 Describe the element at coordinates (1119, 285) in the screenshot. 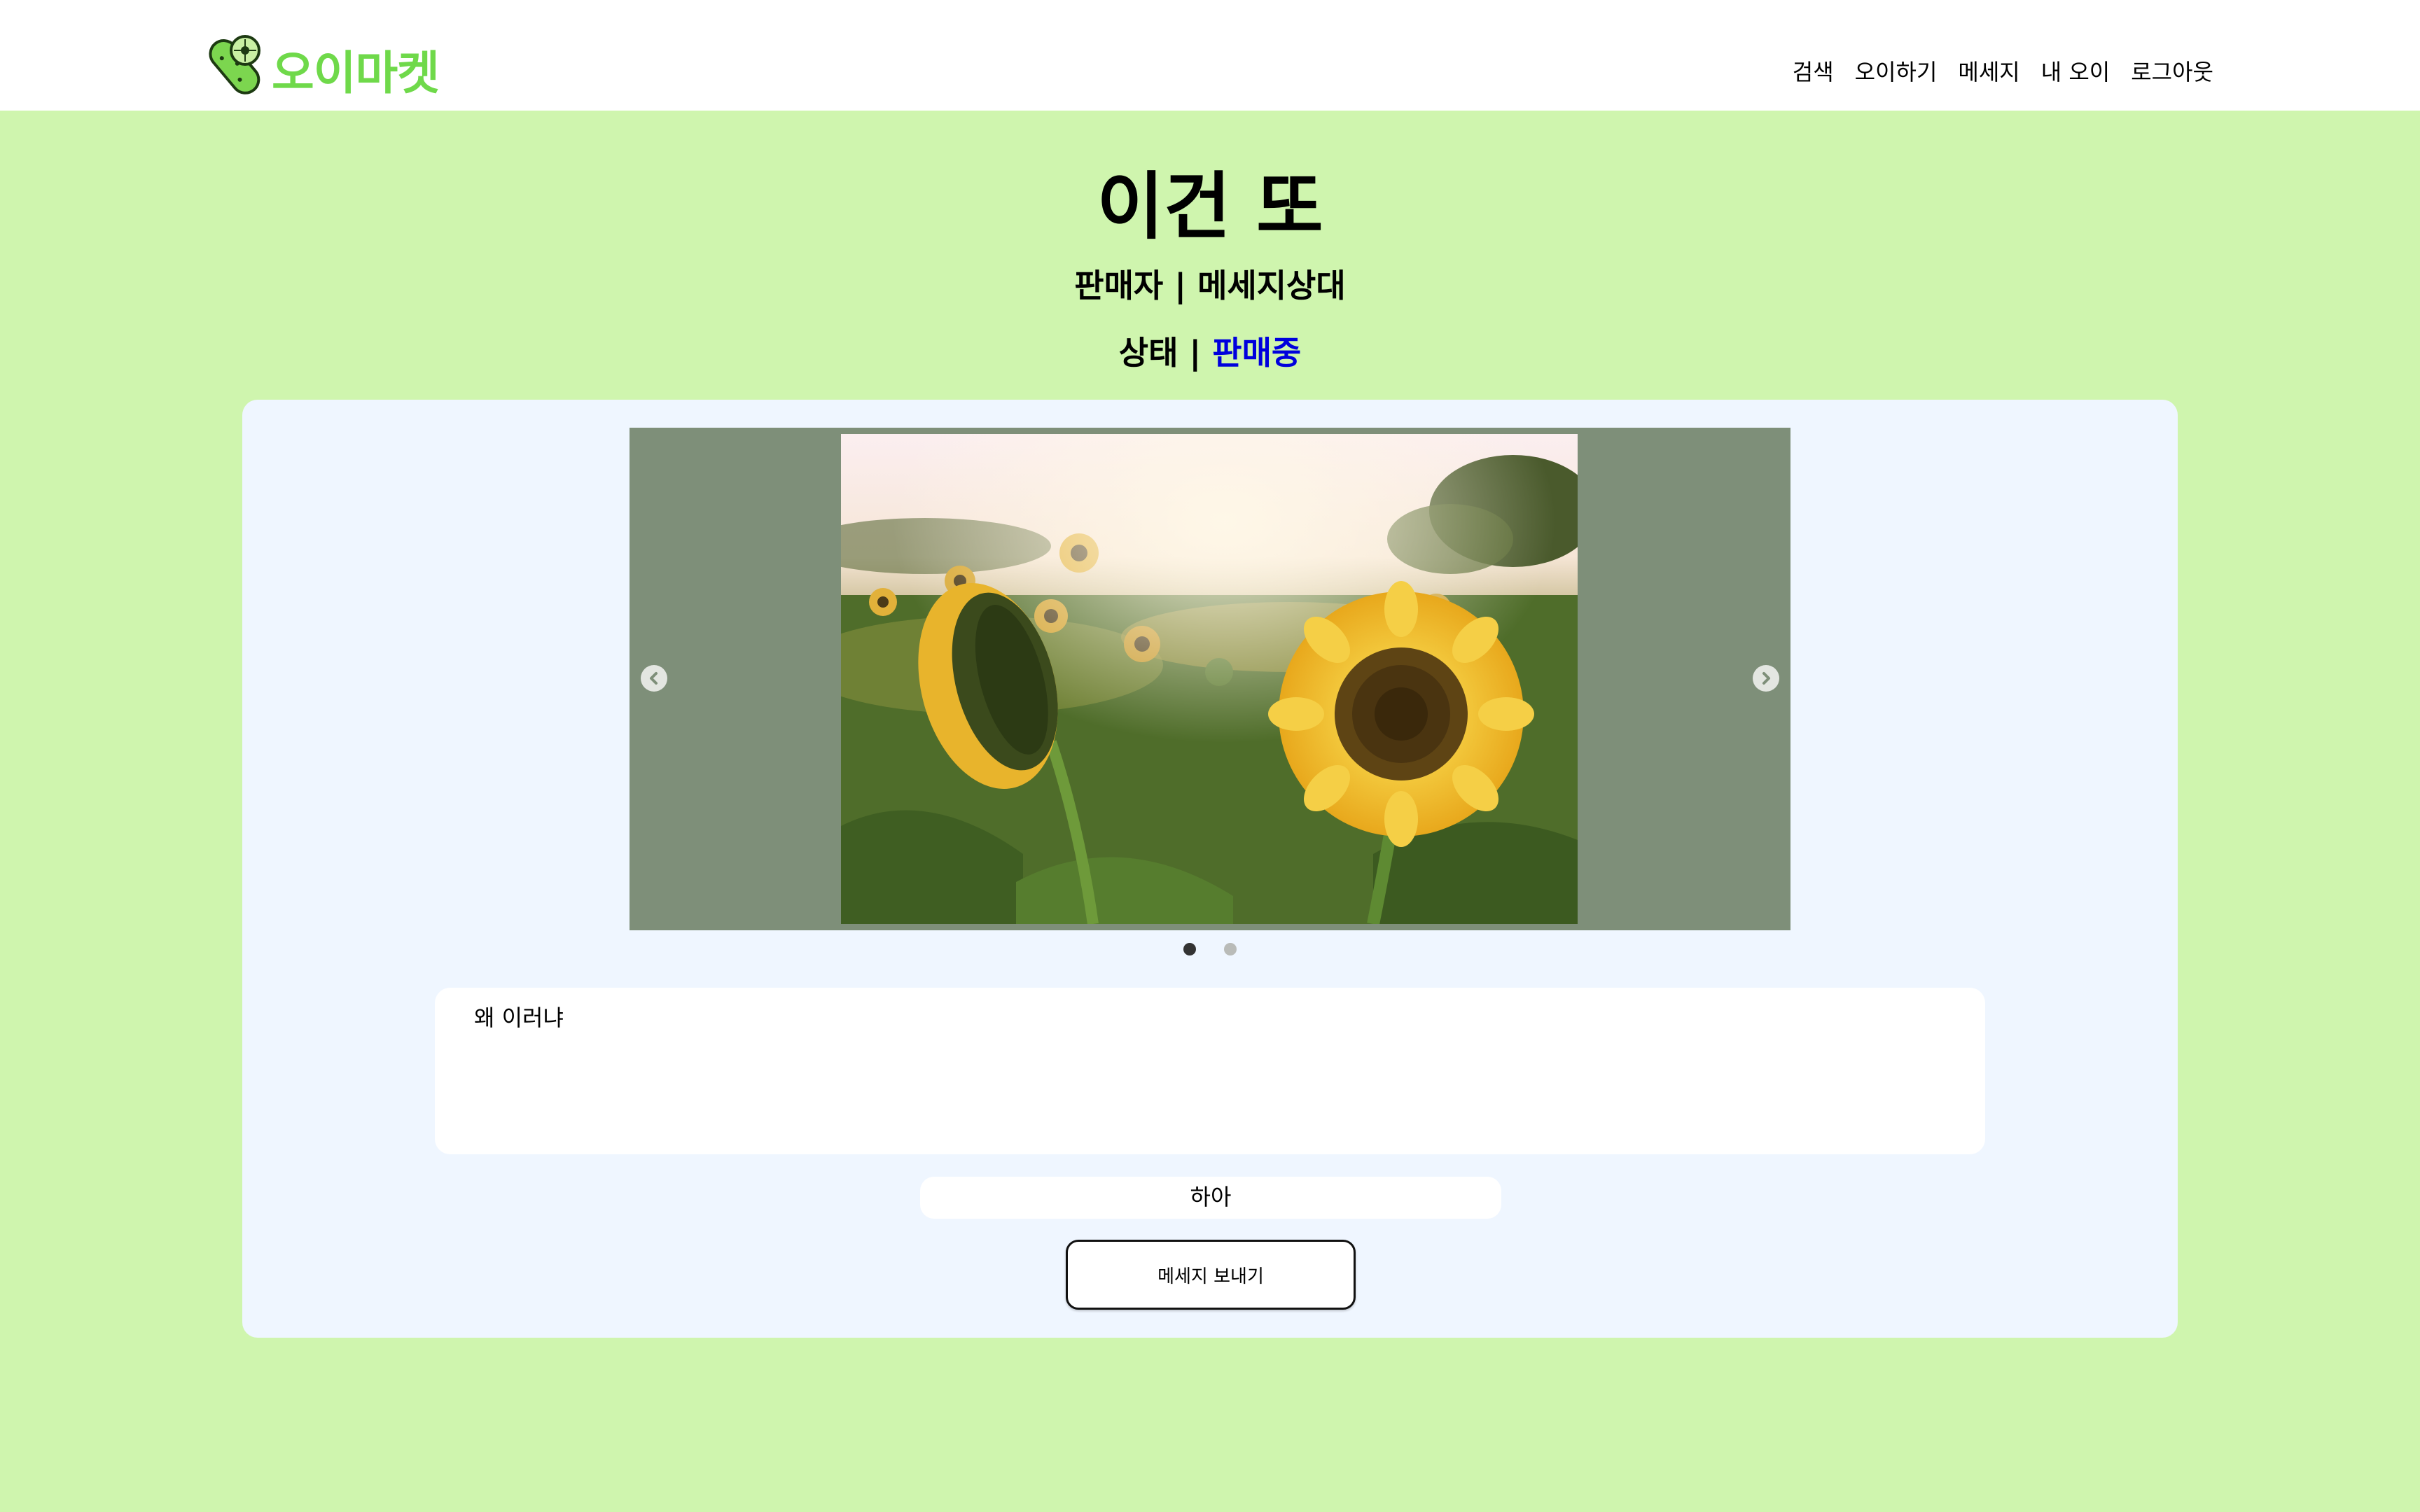

I see `seller-label: 판매자` at that location.